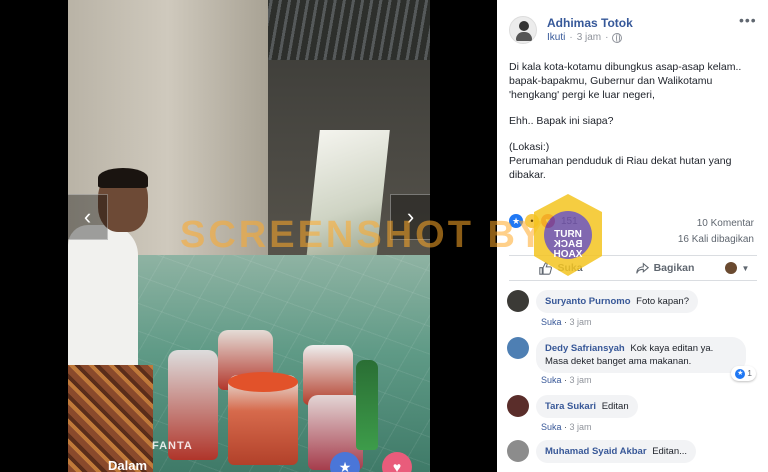  Describe the element at coordinates (596, 451) in the screenshot. I see `commenter-name: Muhamad Syaid Akbar` at that location.